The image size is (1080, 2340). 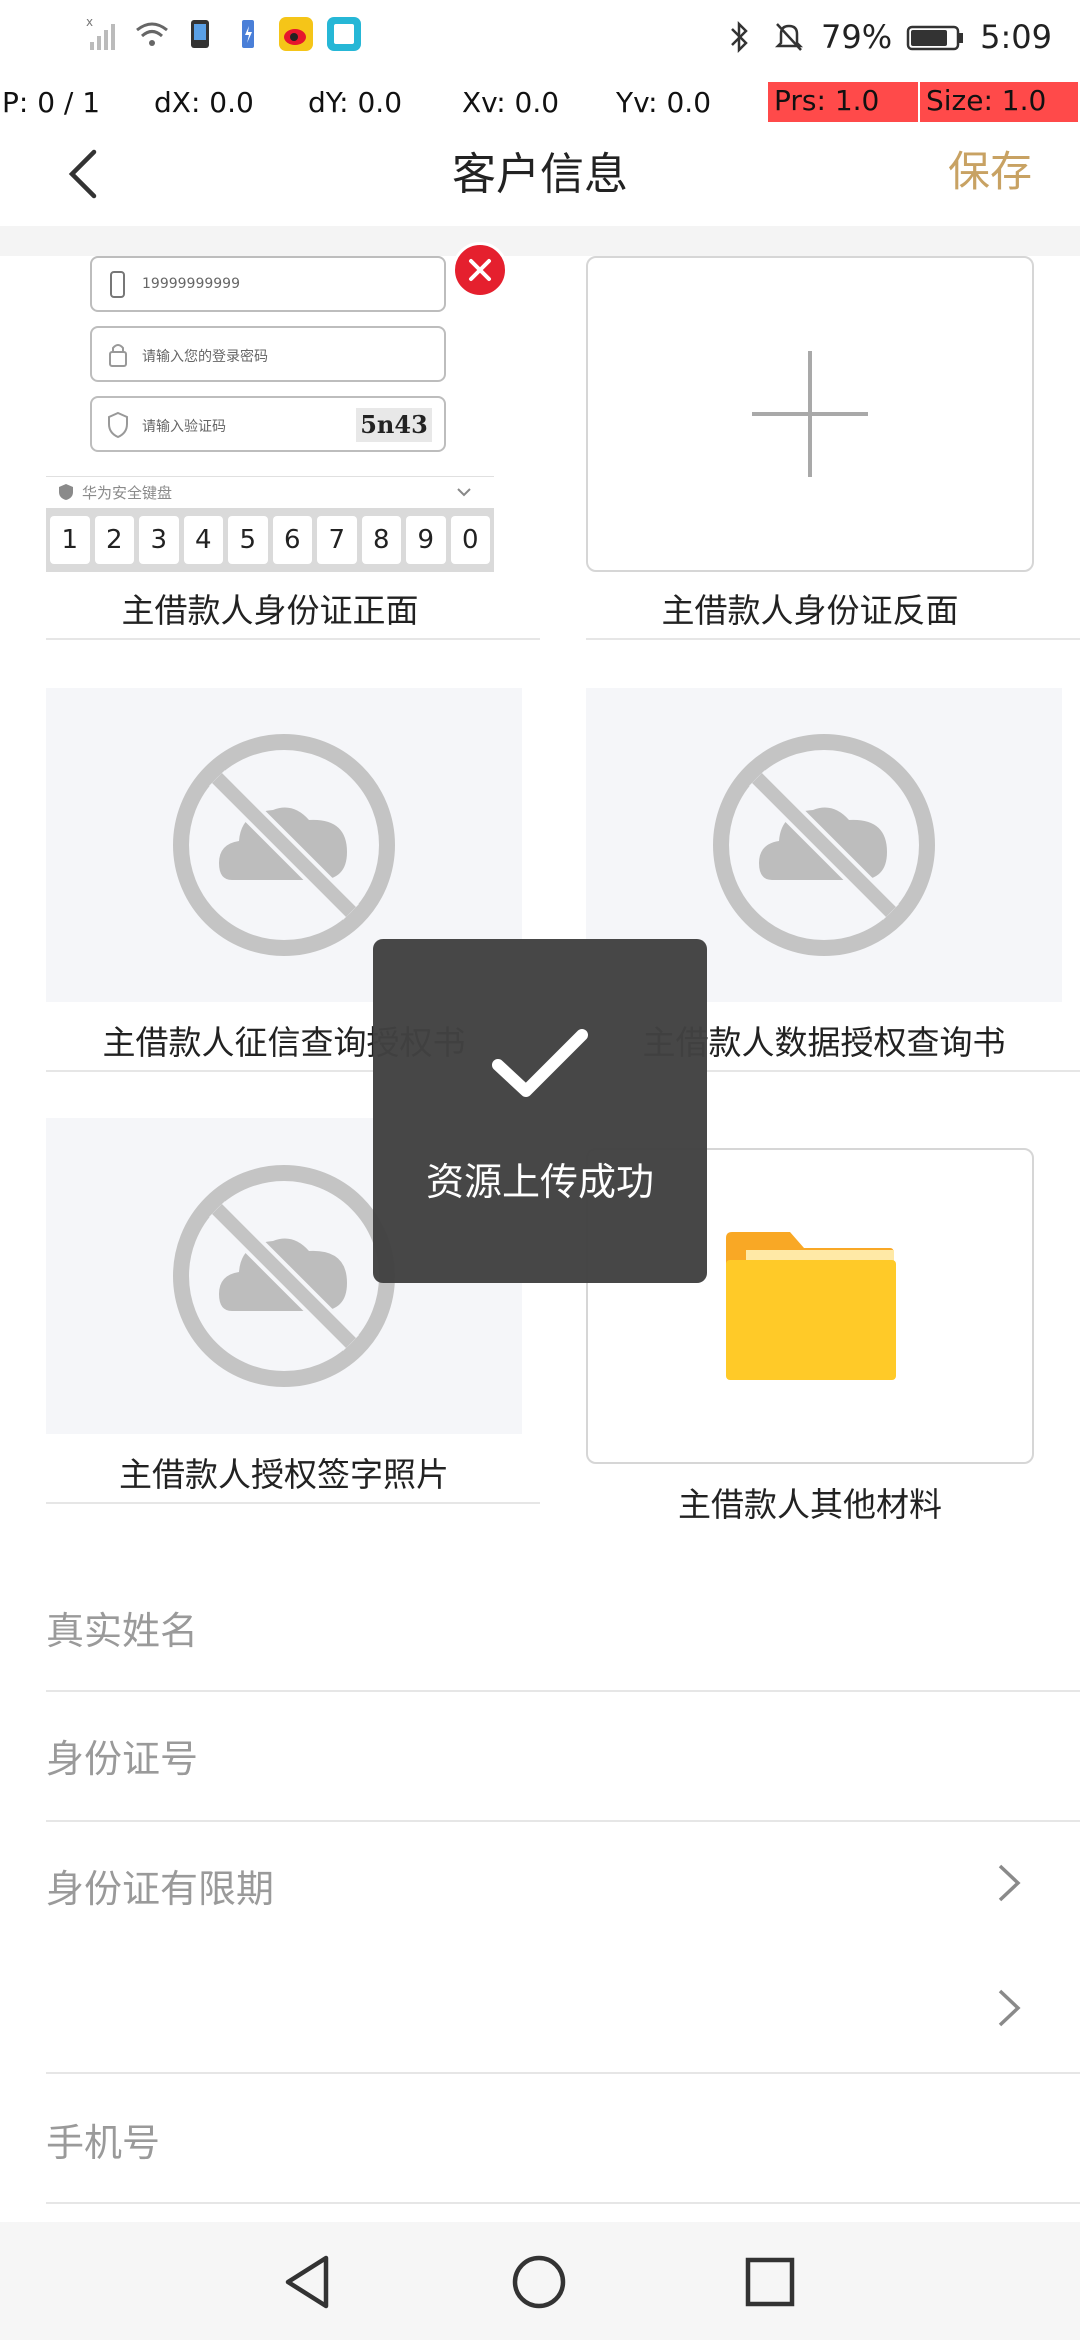 What do you see at coordinates (563, 1990) in the screenshot?
I see `id-validity-end-field` at bounding box center [563, 1990].